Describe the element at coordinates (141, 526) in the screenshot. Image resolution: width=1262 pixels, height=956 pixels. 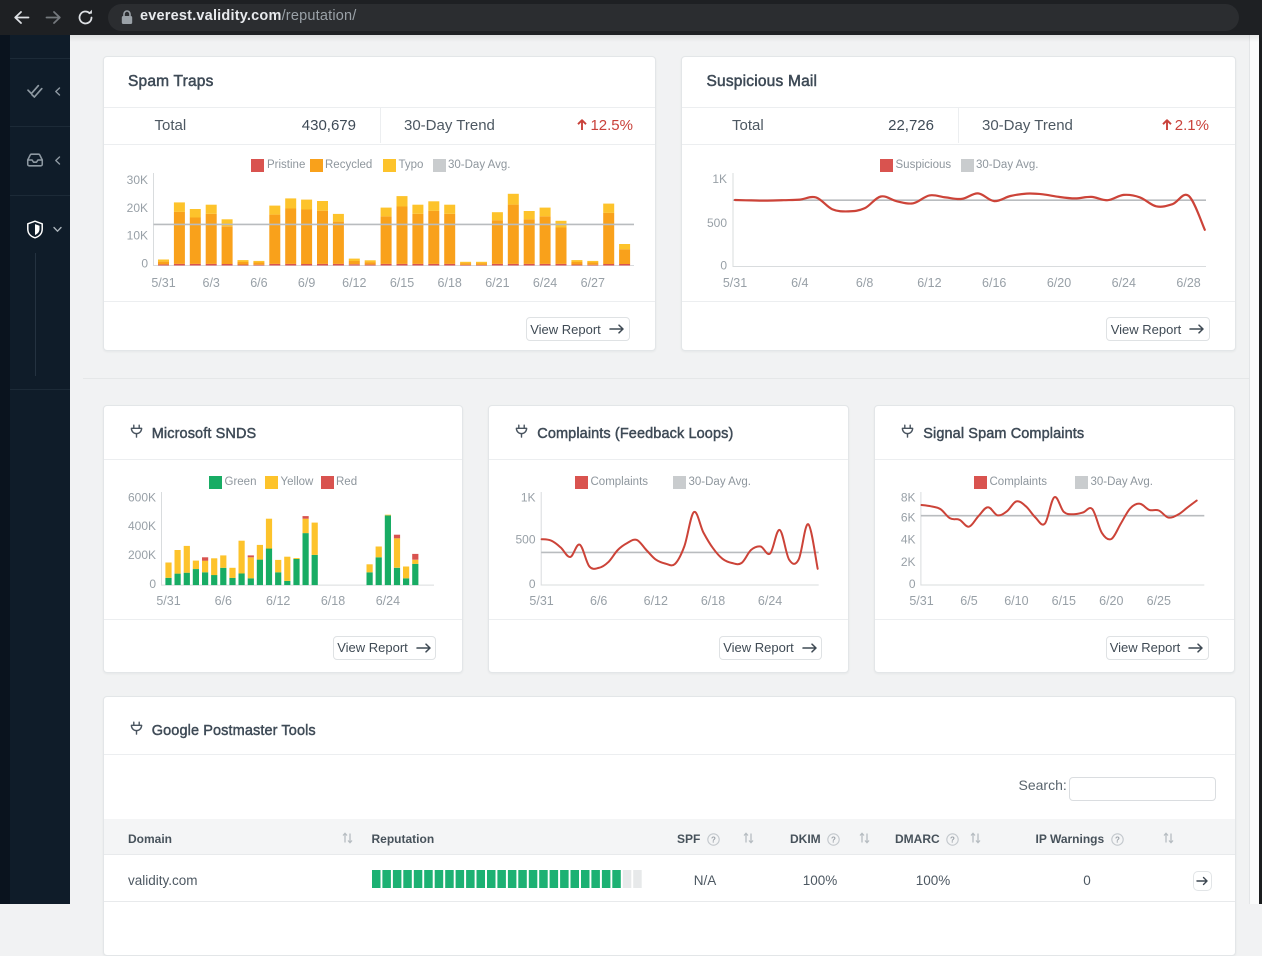
I see `svg-text: 400K` at that location.